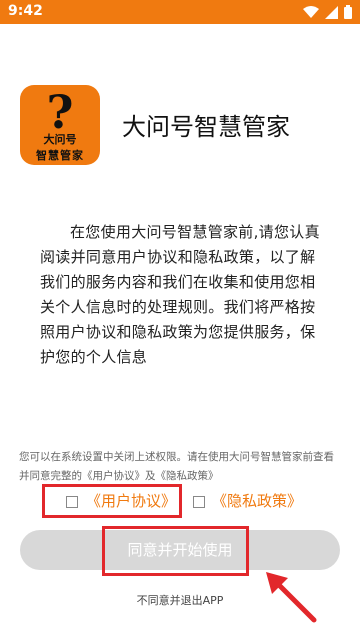  I want to click on question-mark-icon: ?, so click(60, 112).